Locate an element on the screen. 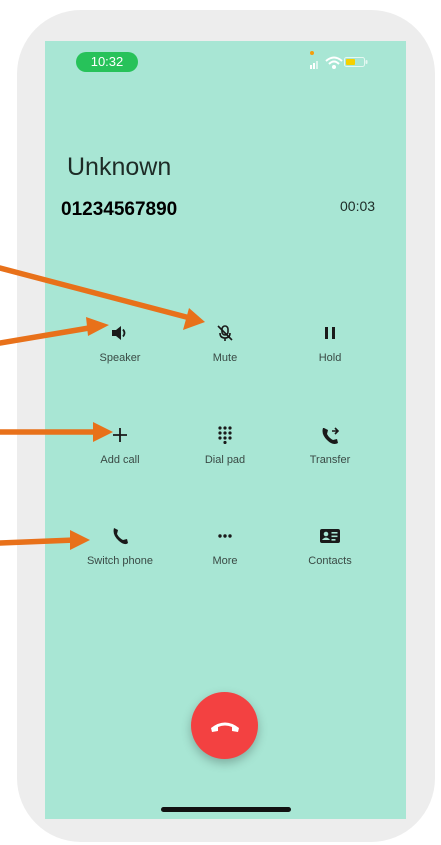 The image size is (441, 845). arrowhead-add-call is located at coordinates (103, 432).